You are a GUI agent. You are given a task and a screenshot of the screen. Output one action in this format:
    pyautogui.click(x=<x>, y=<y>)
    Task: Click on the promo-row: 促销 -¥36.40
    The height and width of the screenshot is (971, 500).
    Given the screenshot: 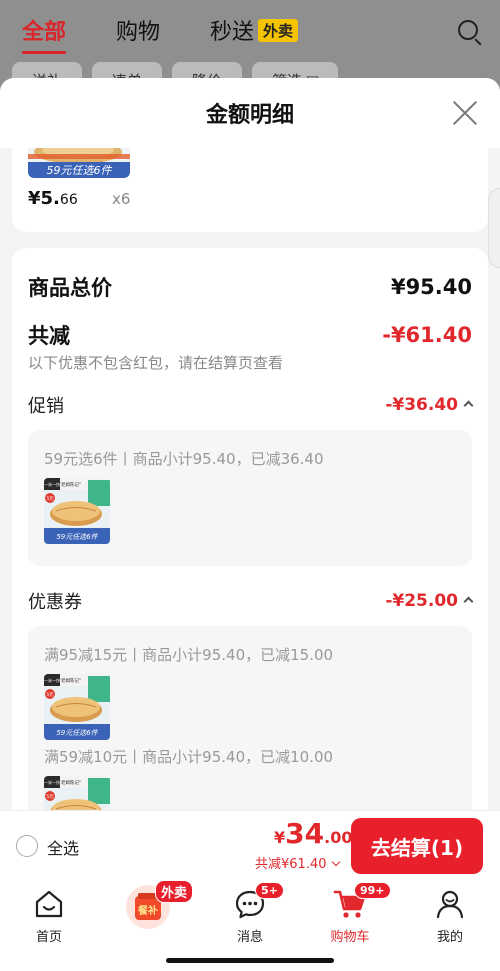 What is the action you would take?
    pyautogui.click(x=251, y=405)
    